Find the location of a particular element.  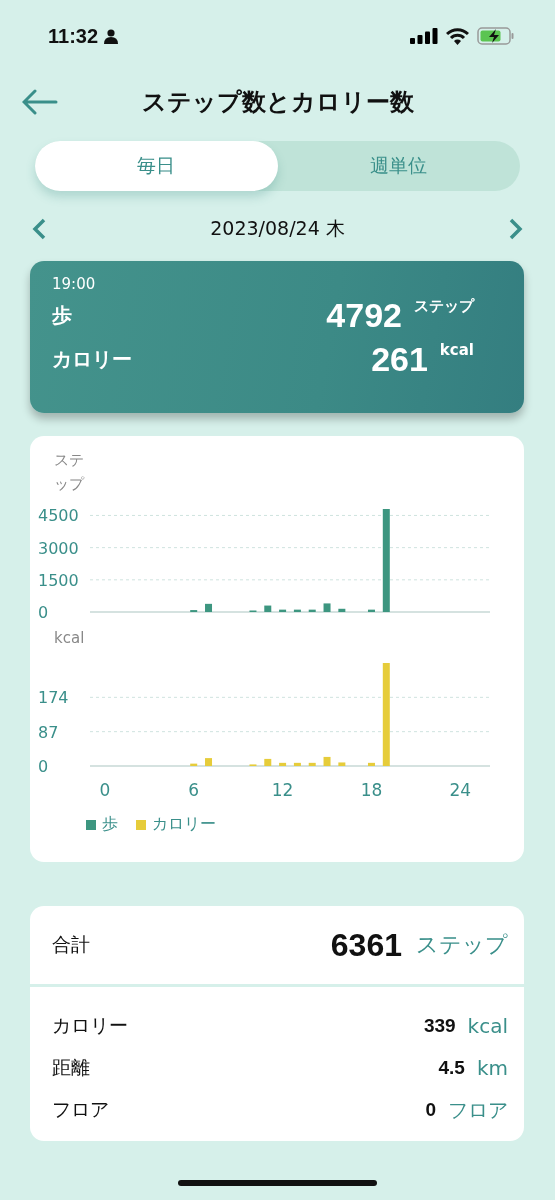

summary-label: フロア is located at coordinates (80, 1109).